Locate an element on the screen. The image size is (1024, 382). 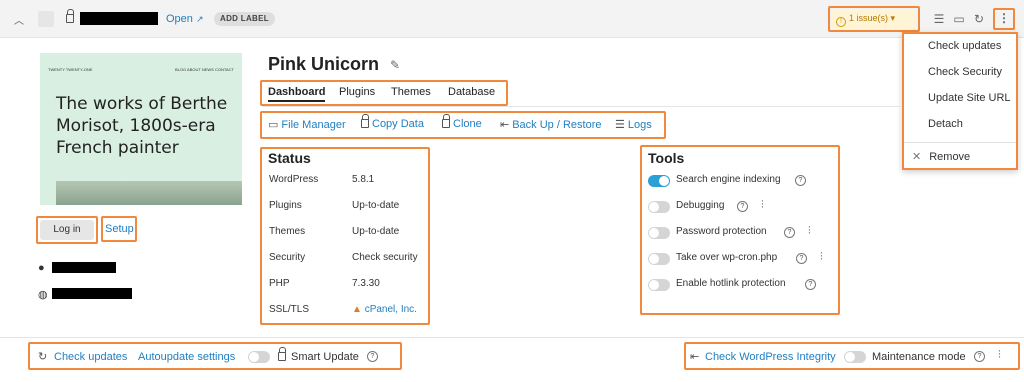
login-button: Log in is located at coordinates (67, 230).